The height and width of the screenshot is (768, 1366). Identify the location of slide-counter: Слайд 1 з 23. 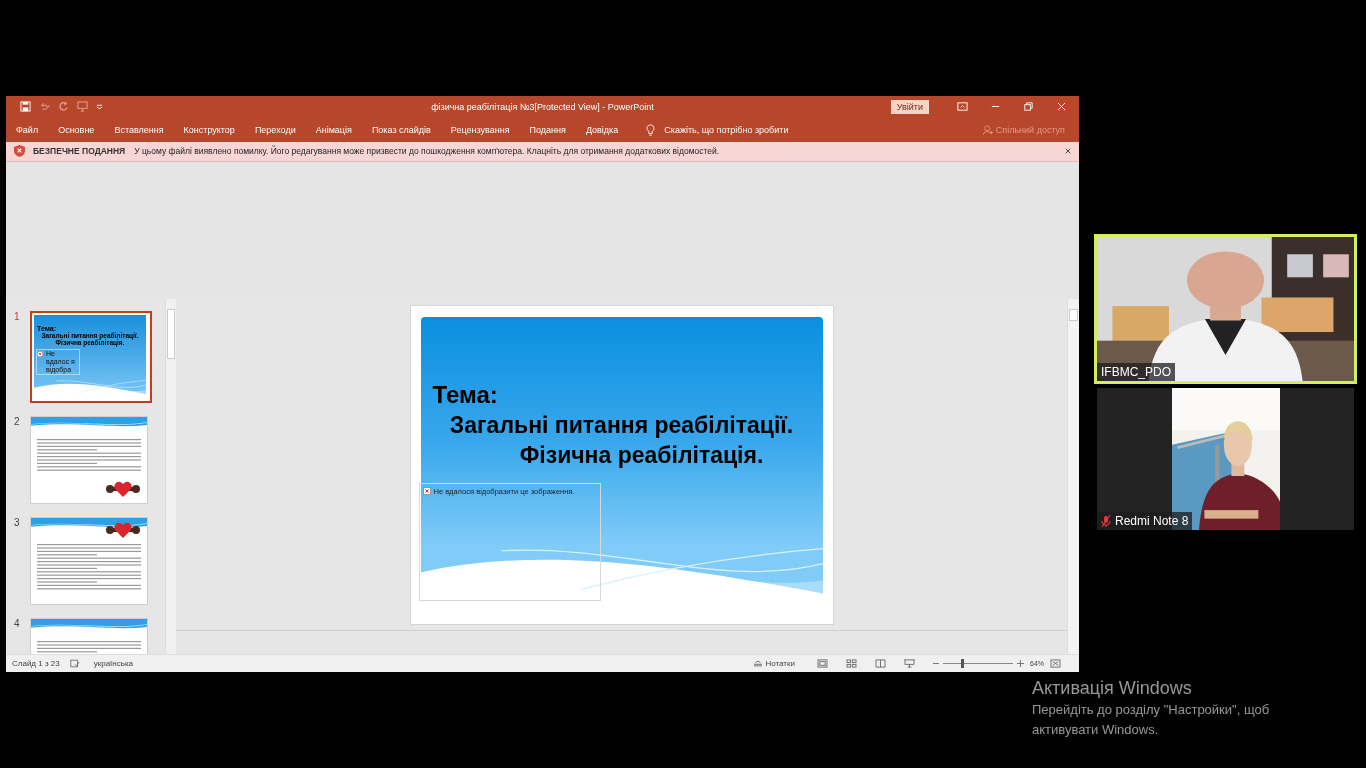
(36, 664).